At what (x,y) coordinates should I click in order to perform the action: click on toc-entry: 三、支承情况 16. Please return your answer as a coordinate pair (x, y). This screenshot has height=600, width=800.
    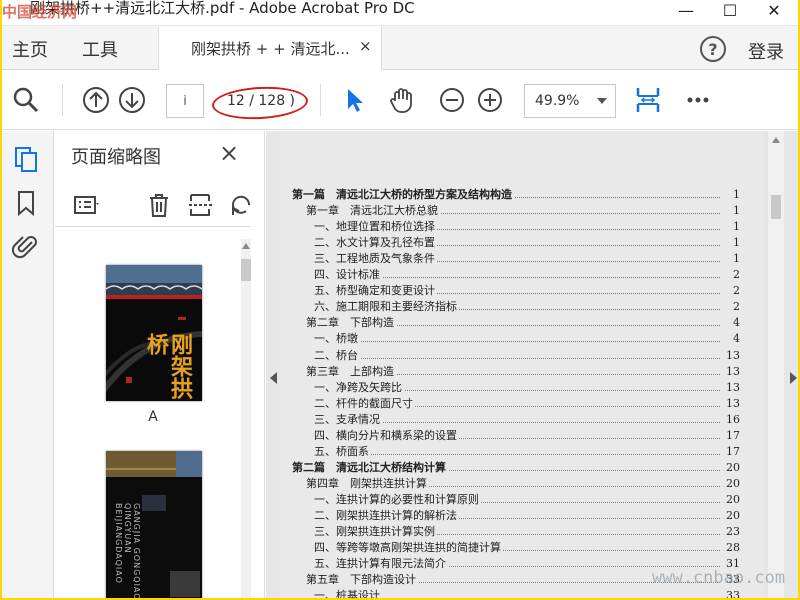
    Looking at the image, I should click on (510, 419).